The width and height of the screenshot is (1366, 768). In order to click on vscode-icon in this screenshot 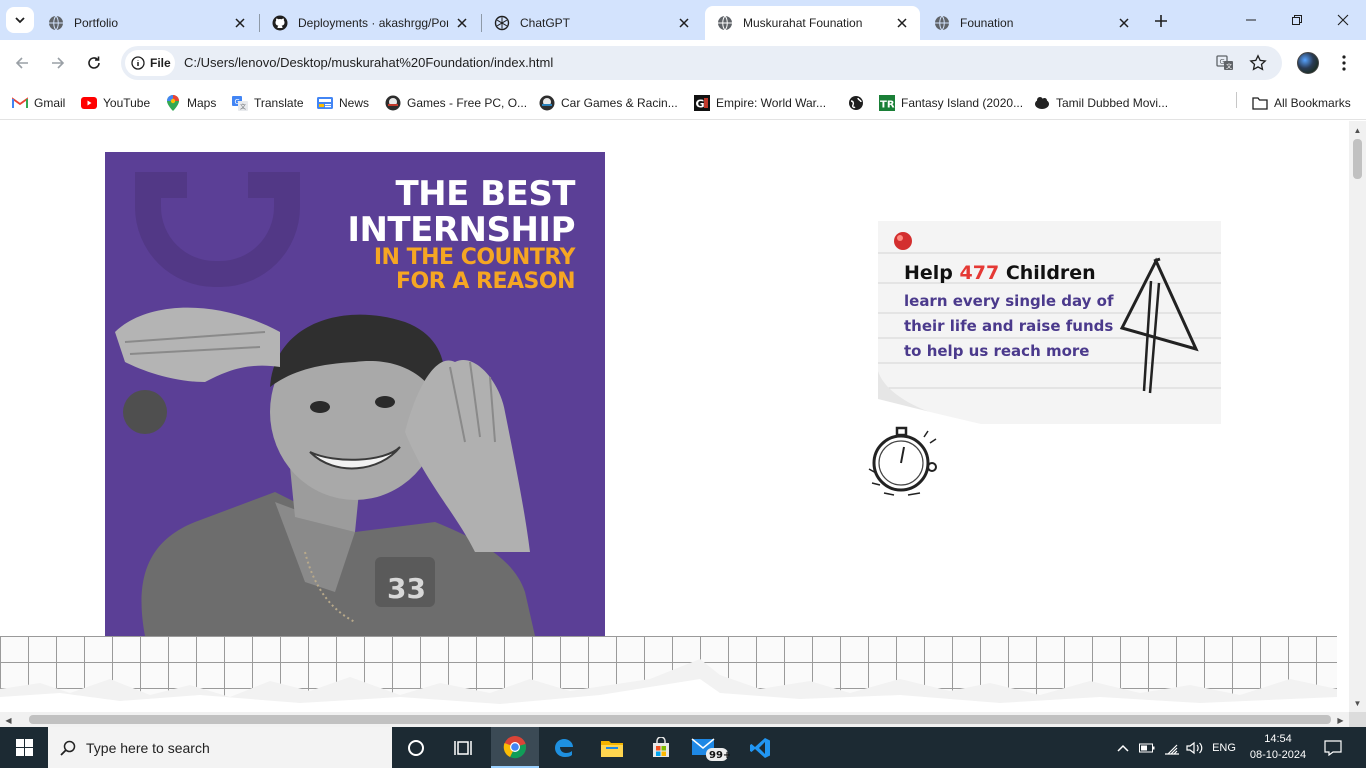, I will do `click(760, 747)`.